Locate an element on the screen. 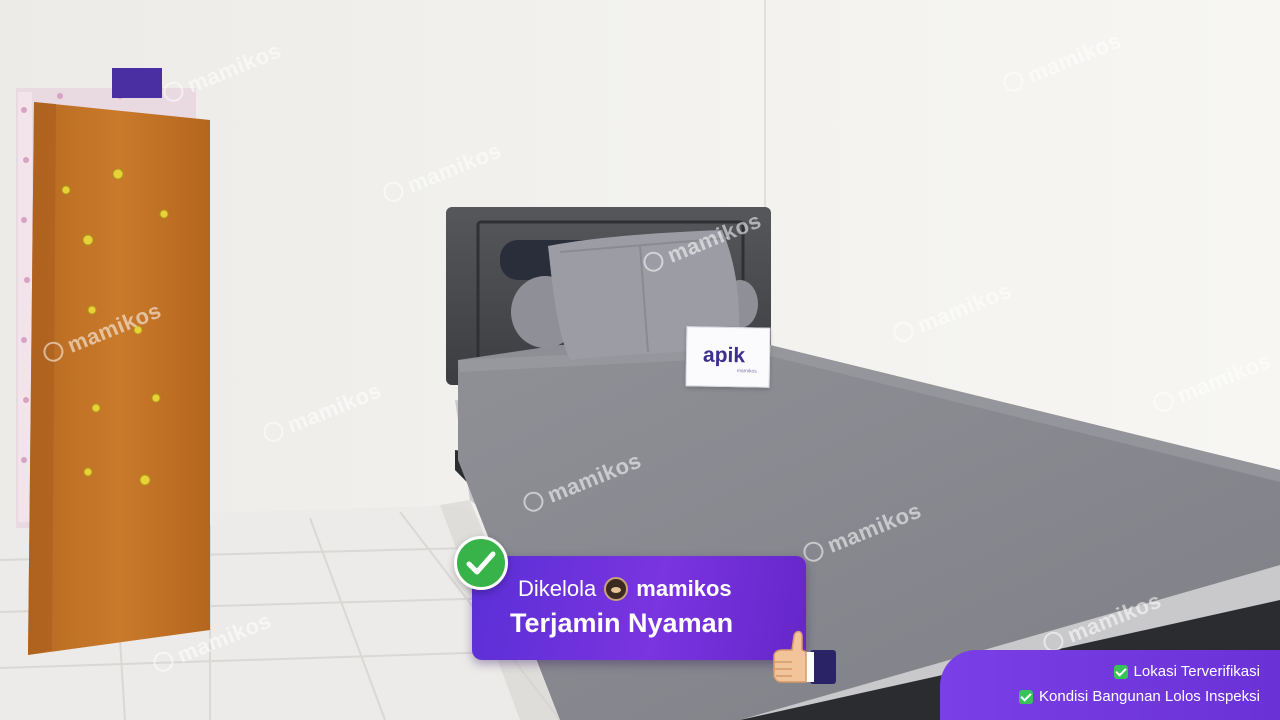 The width and height of the screenshot is (1280, 720). verification-label: Kondisi Bangunan Lolos Inspeksi is located at coordinates (1149, 696).